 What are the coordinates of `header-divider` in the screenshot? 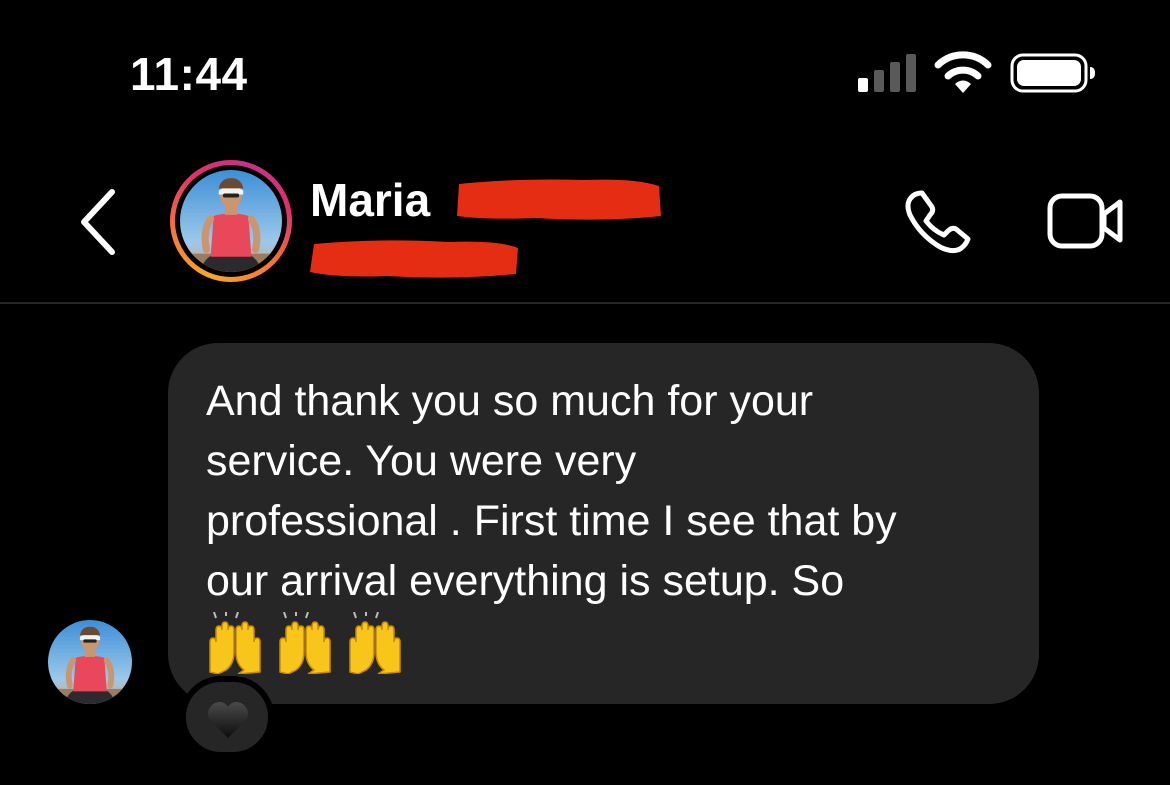 It's located at (585, 303).